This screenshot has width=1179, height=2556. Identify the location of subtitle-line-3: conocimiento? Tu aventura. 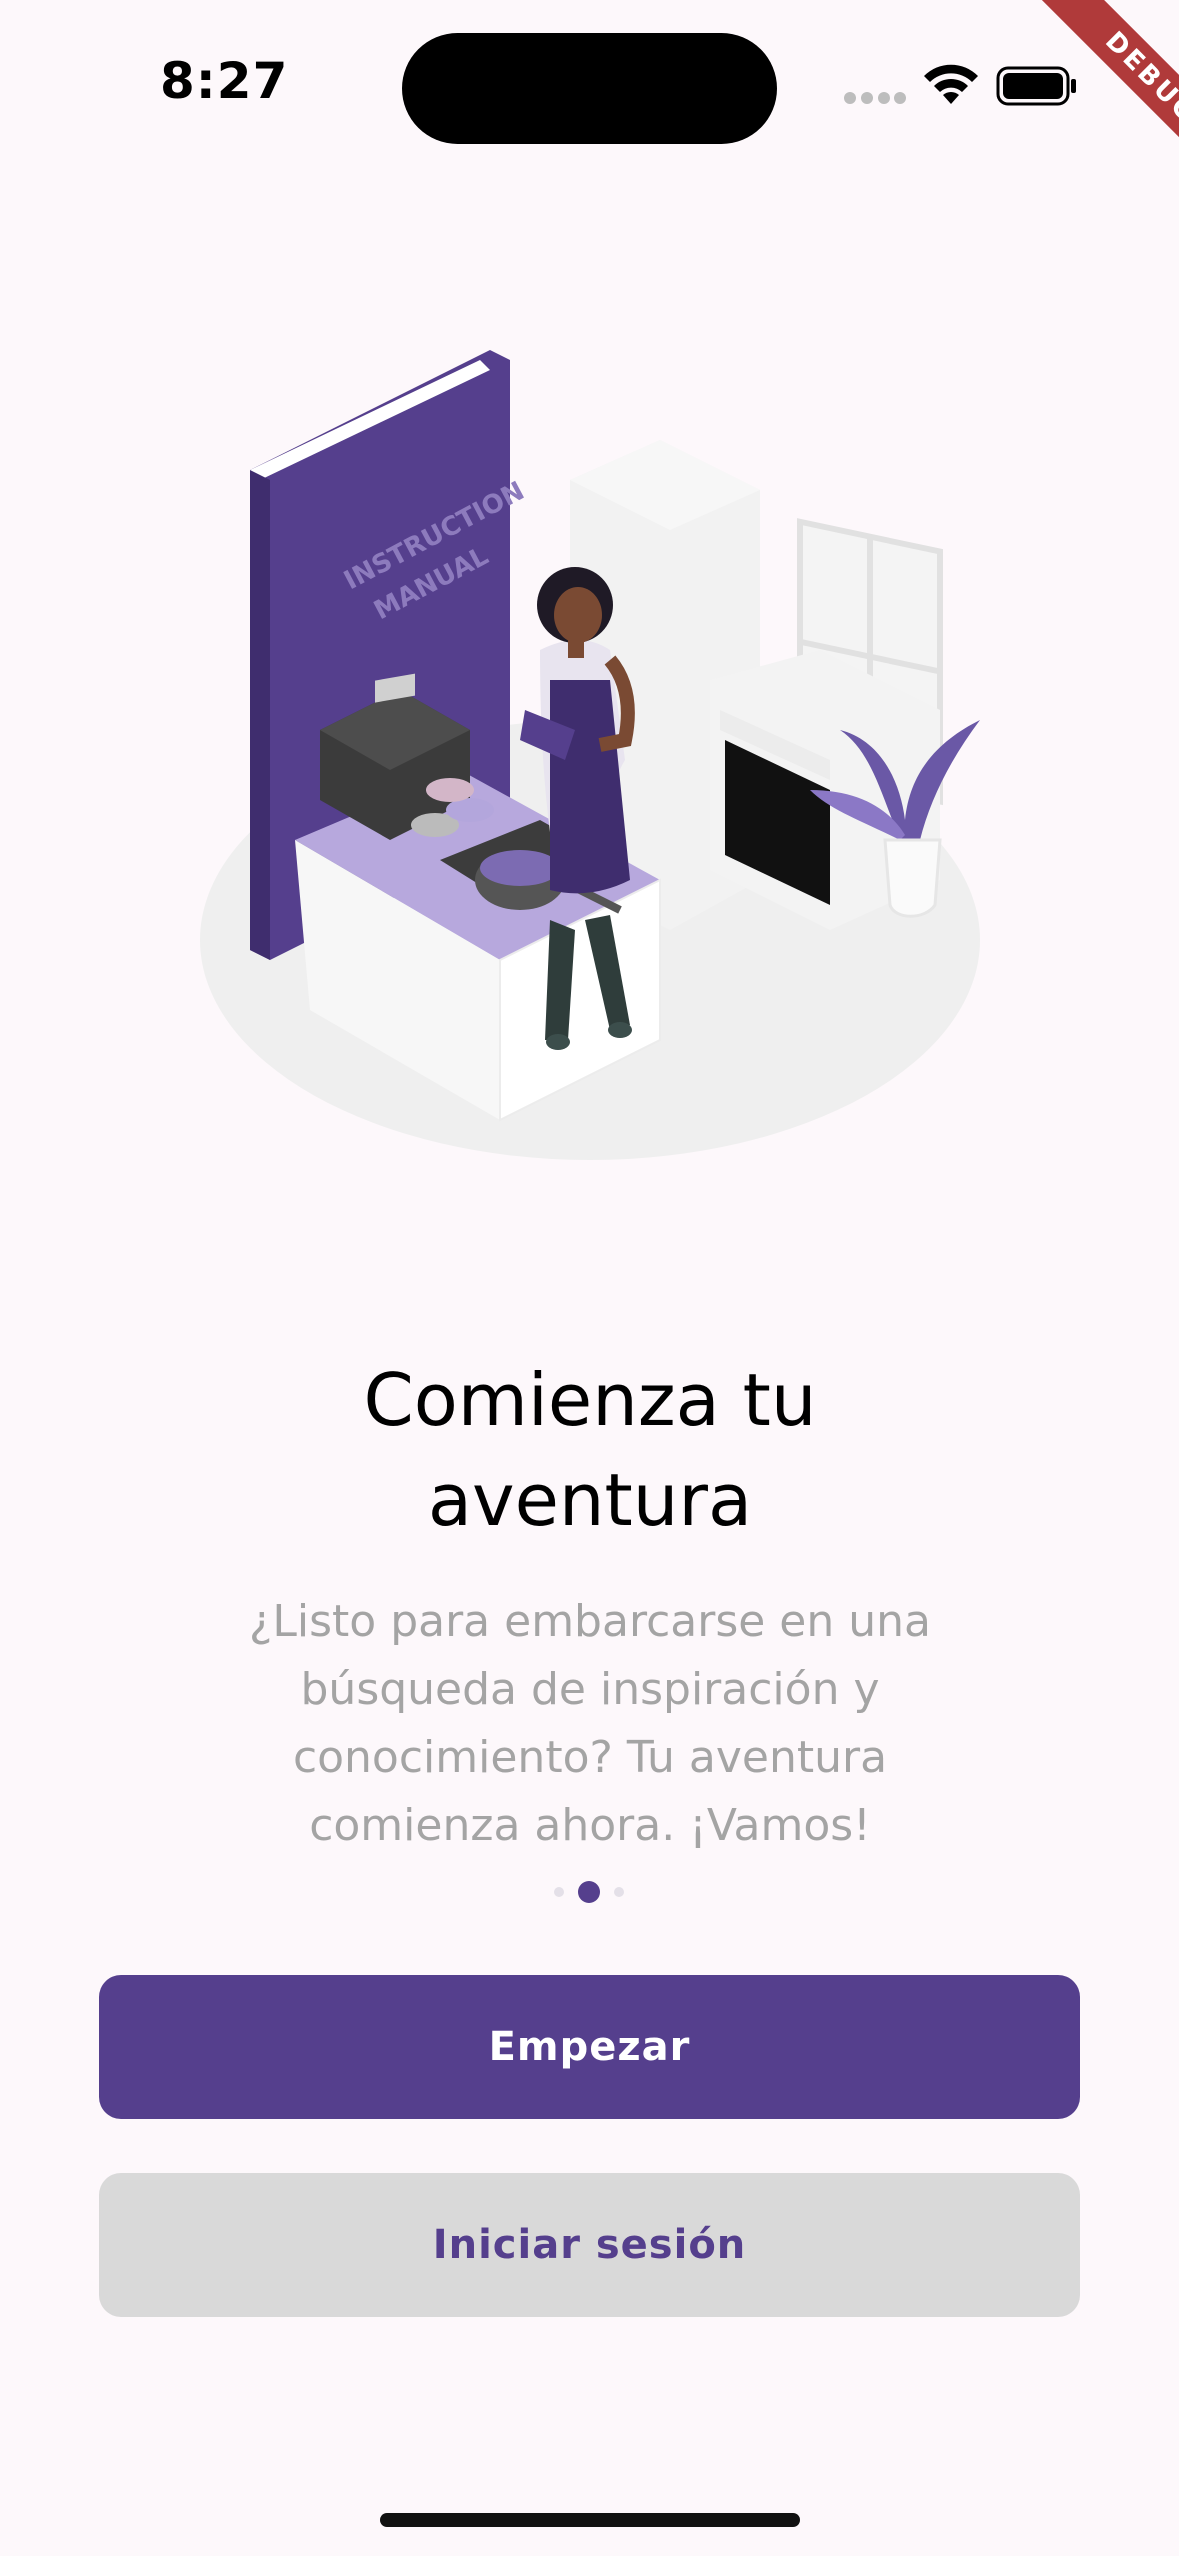
(590, 1757).